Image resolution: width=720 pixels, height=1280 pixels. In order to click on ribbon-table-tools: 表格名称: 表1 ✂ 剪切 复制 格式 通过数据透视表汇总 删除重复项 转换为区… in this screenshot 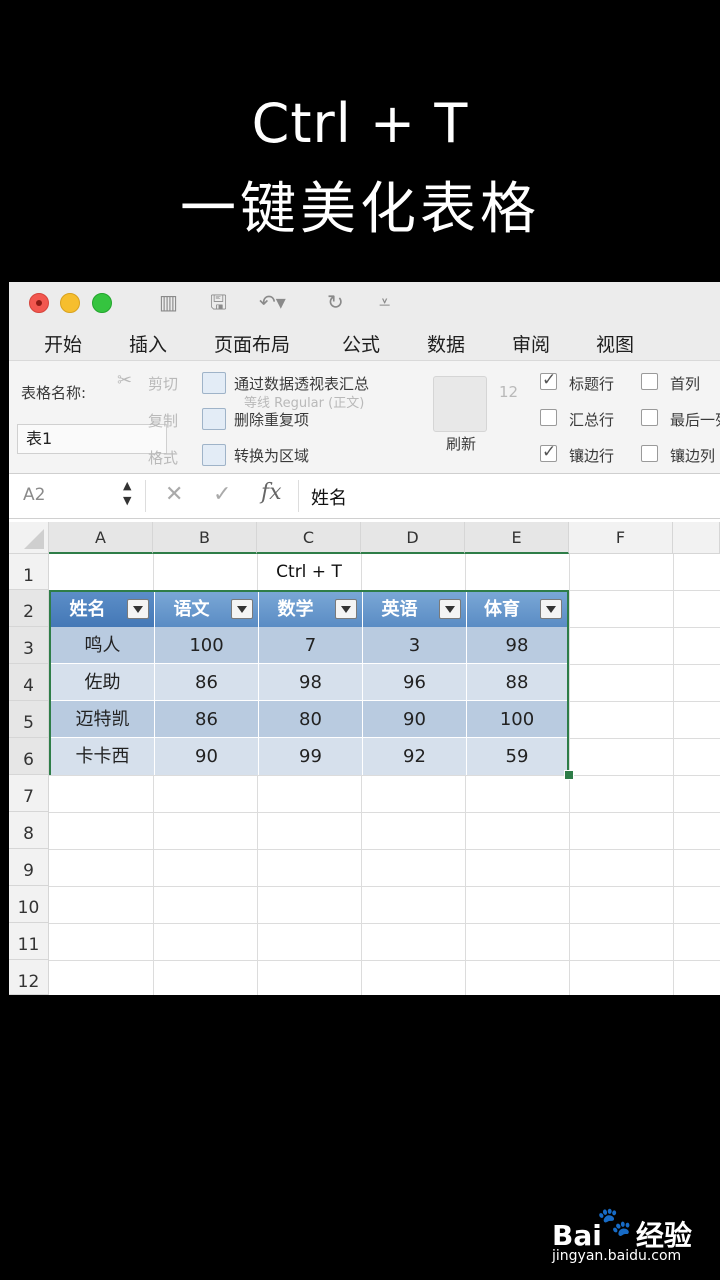, I will do `click(364, 417)`.